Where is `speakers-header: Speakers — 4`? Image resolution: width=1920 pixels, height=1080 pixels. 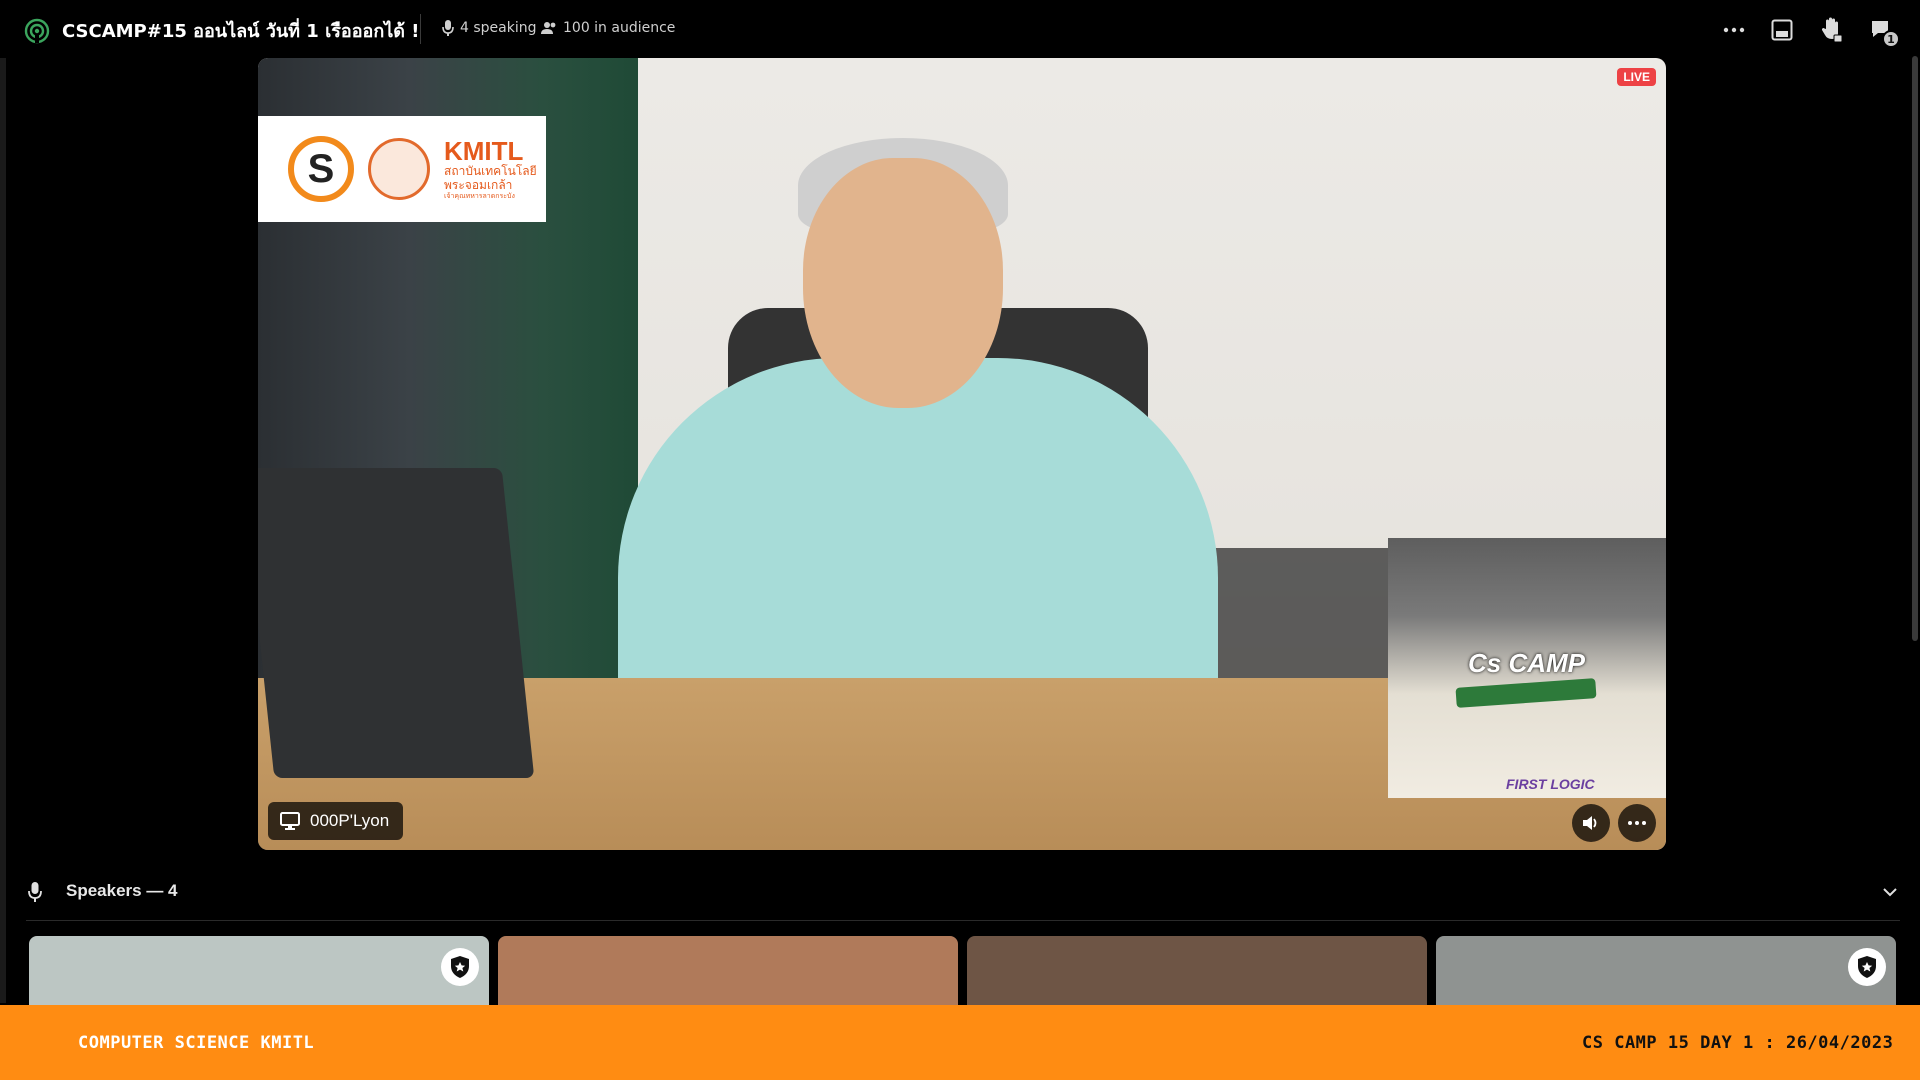 speakers-header: Speakers — 4 is located at coordinates (966, 891).